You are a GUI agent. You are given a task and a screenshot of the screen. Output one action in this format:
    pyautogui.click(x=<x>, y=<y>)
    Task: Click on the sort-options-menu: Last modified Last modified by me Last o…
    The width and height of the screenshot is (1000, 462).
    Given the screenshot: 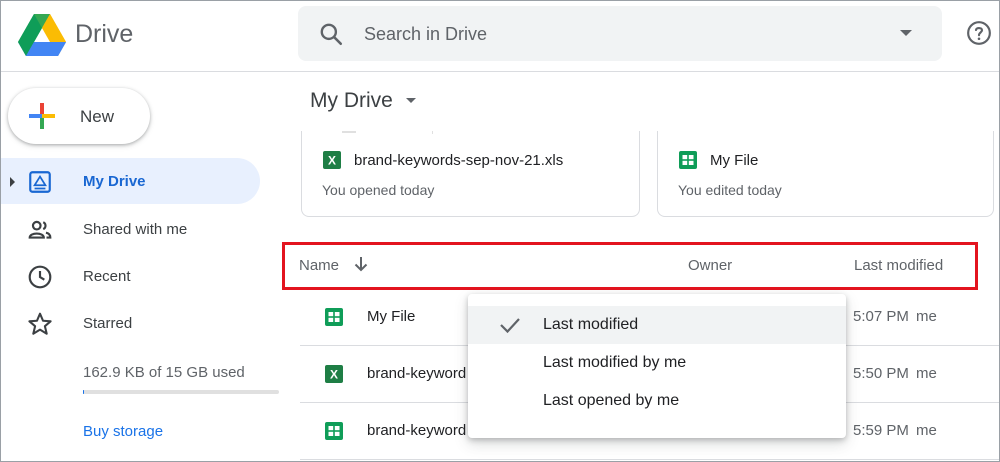 What is the action you would take?
    pyautogui.click(x=657, y=366)
    